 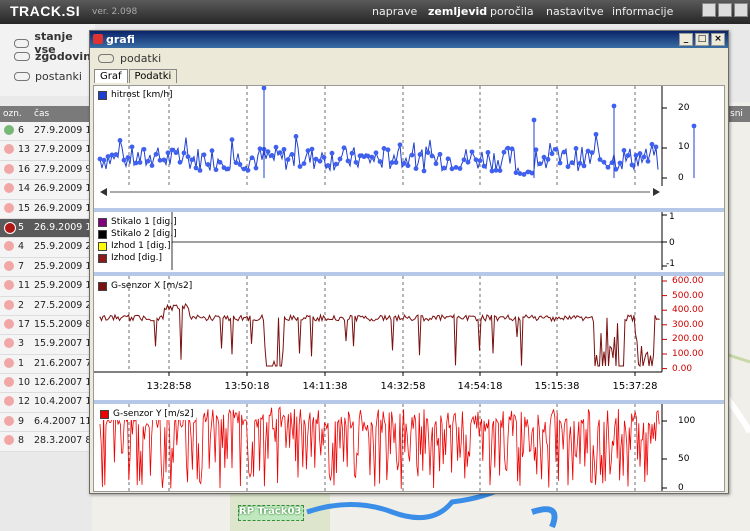 What do you see at coordinates (725, 10) in the screenshot?
I see `maximize-icon` at bounding box center [725, 10].